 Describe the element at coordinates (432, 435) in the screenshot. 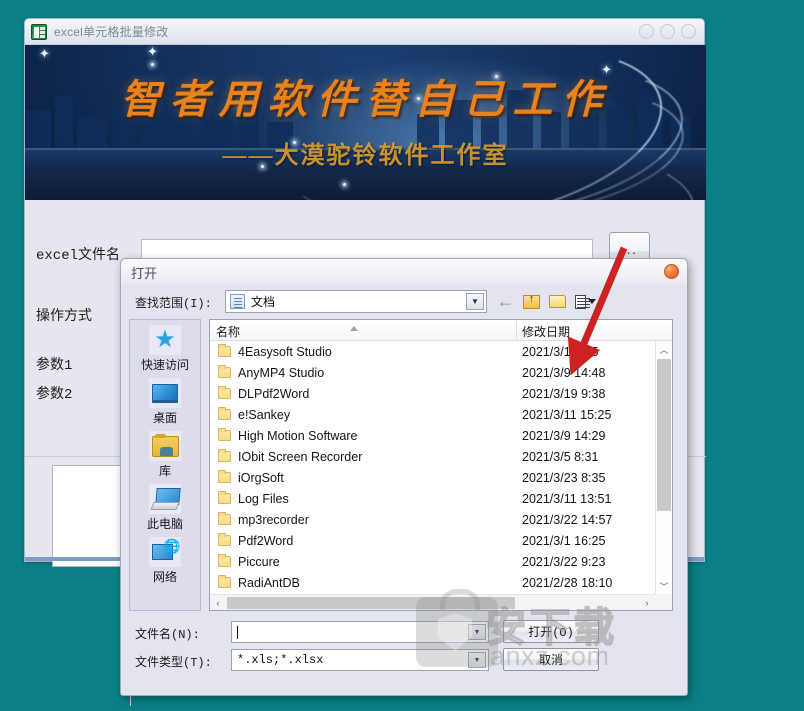

I see `table-row: High Motion Software 2021/3/9 14:29` at that location.